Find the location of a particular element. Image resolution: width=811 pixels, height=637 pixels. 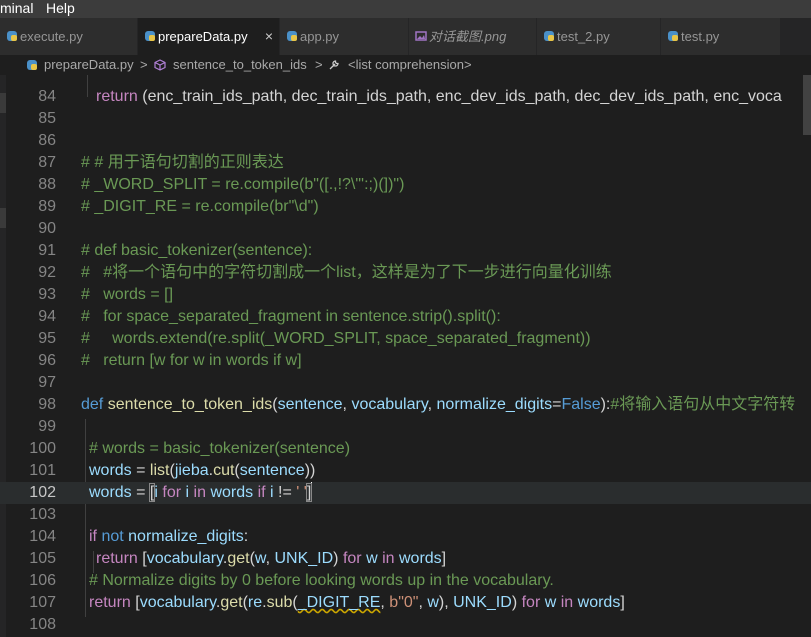

breadcrumb-file: prepareData.py is located at coordinates (89, 65).